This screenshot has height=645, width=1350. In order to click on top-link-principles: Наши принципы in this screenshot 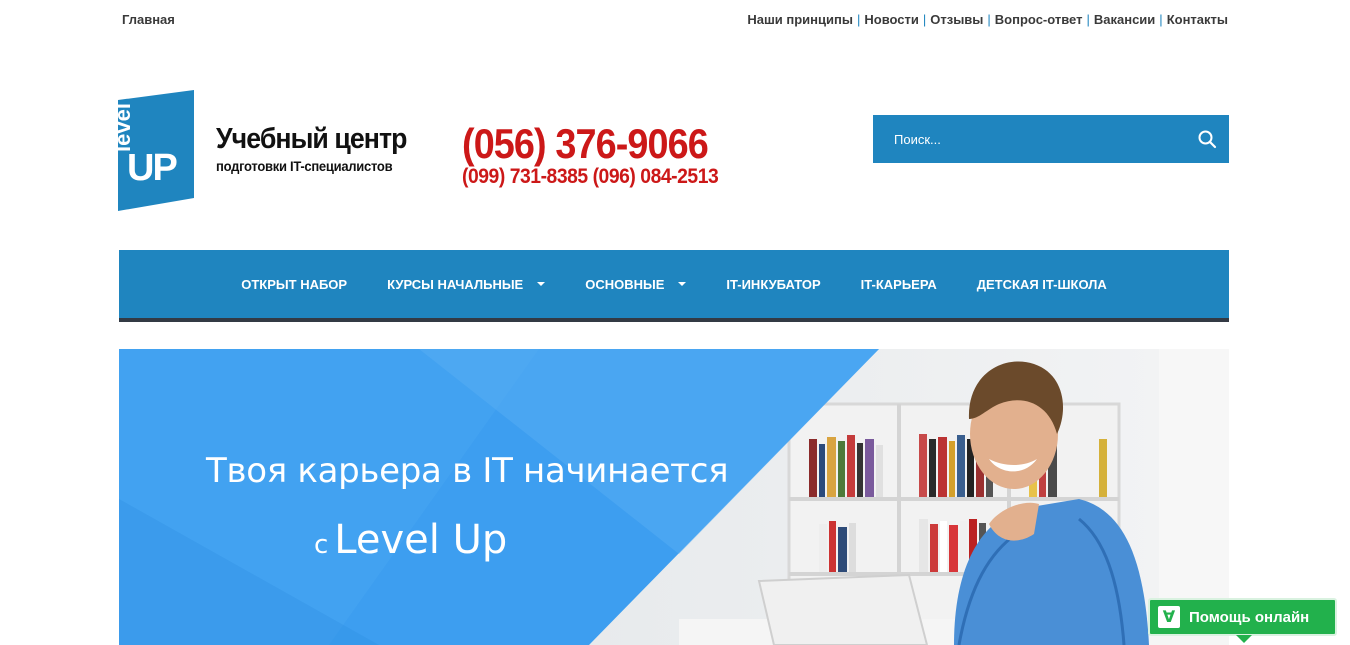, I will do `click(800, 19)`.